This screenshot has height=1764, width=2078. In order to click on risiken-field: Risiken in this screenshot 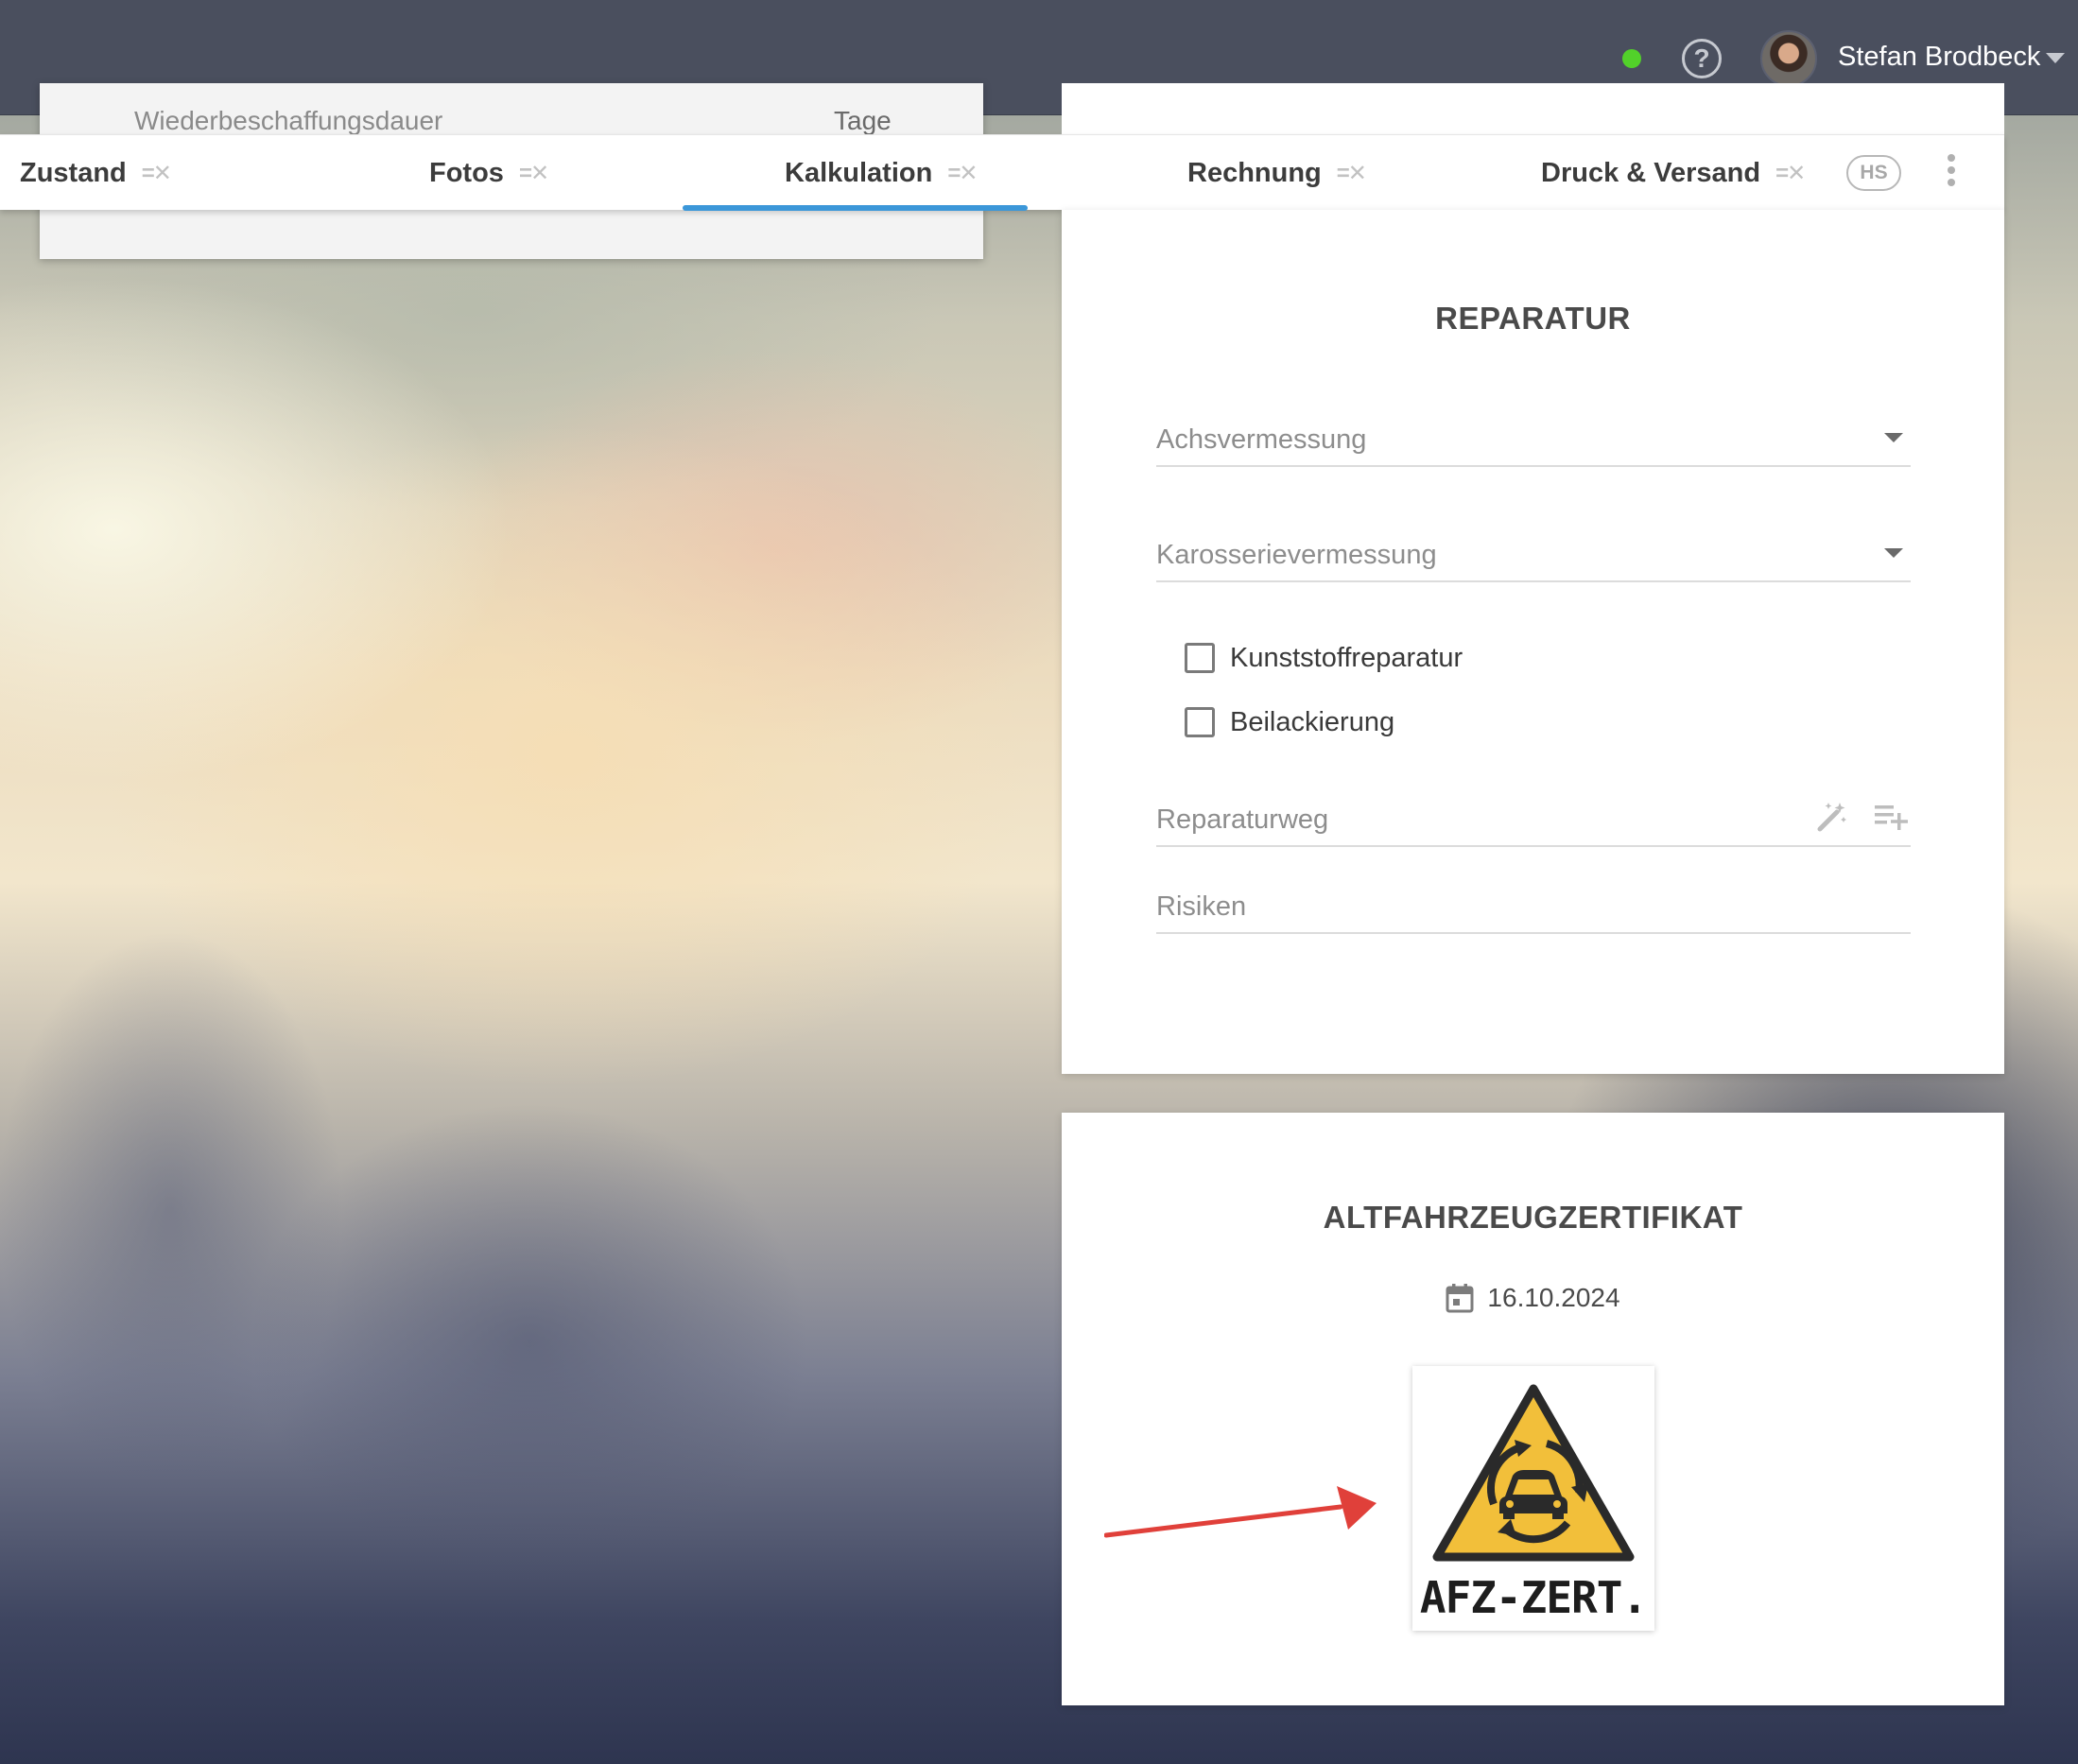, I will do `click(1533, 905)`.